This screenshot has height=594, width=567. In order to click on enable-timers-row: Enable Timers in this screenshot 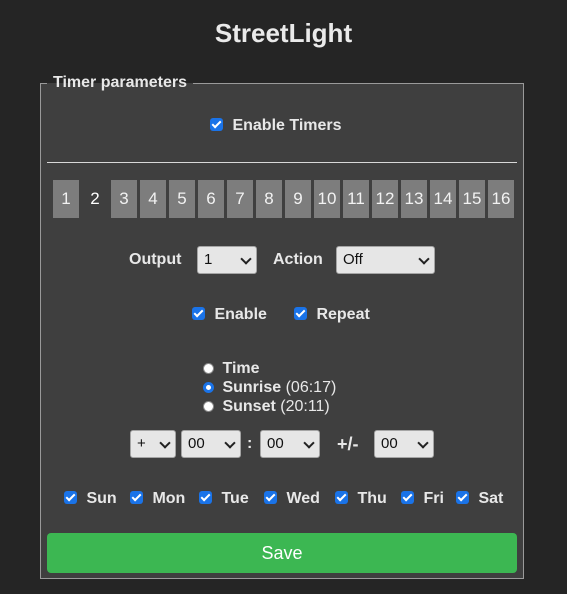, I will do `click(276, 126)`.